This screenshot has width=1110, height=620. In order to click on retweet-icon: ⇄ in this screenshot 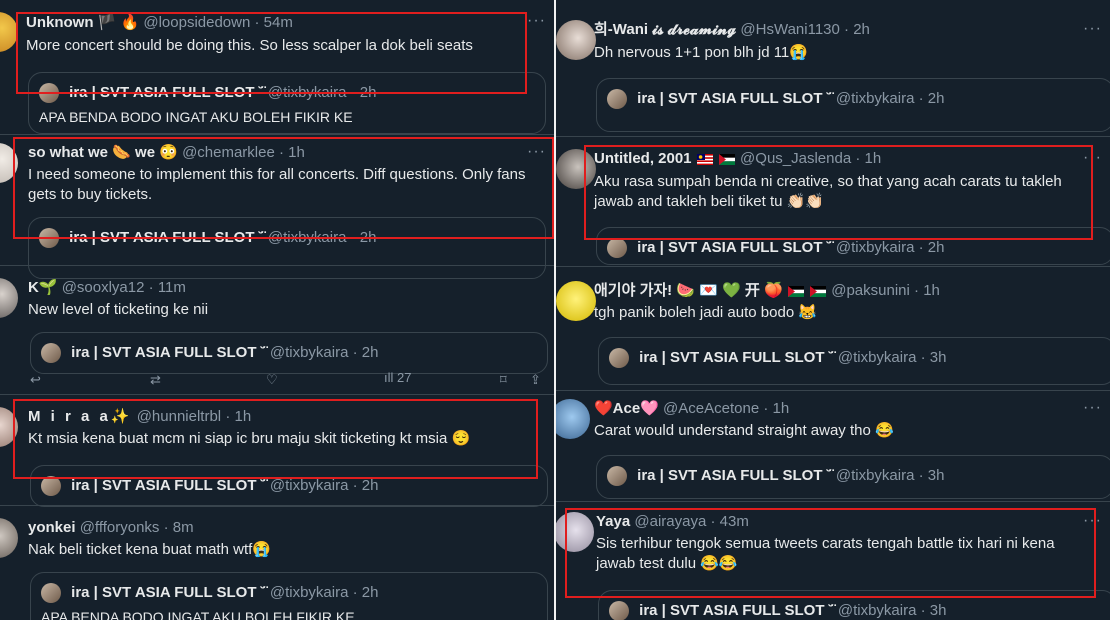, I will do `click(155, 380)`.